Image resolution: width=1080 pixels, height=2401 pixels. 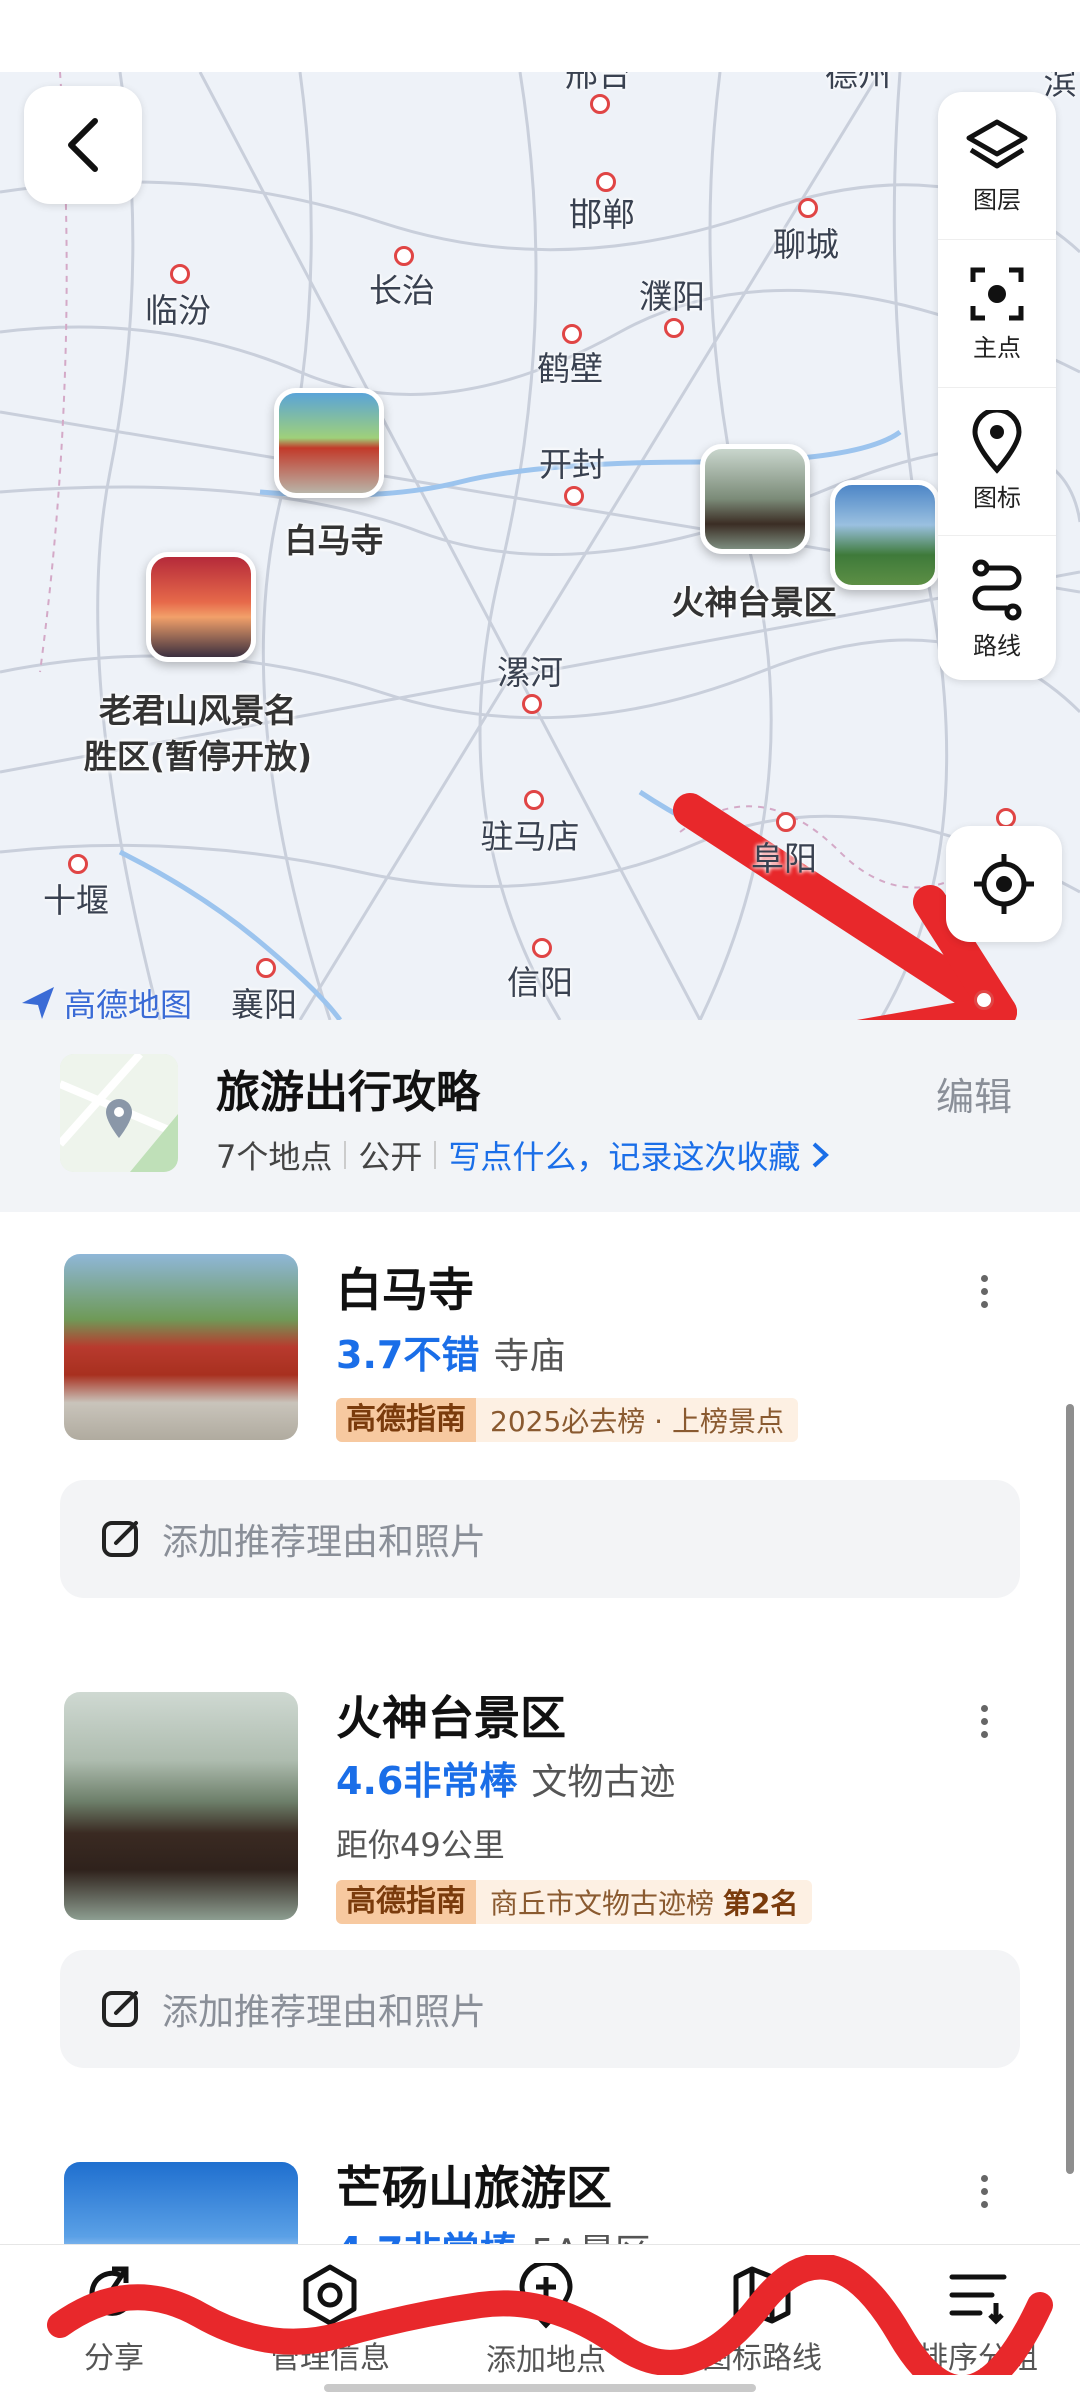 I want to click on locate-button, so click(x=1004, y=884).